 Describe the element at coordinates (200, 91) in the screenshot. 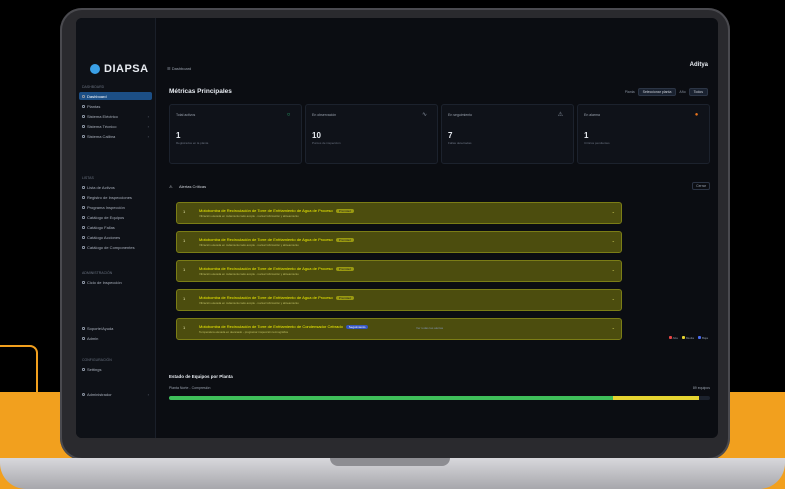

I see `page-title: Métricas Principales` at that location.